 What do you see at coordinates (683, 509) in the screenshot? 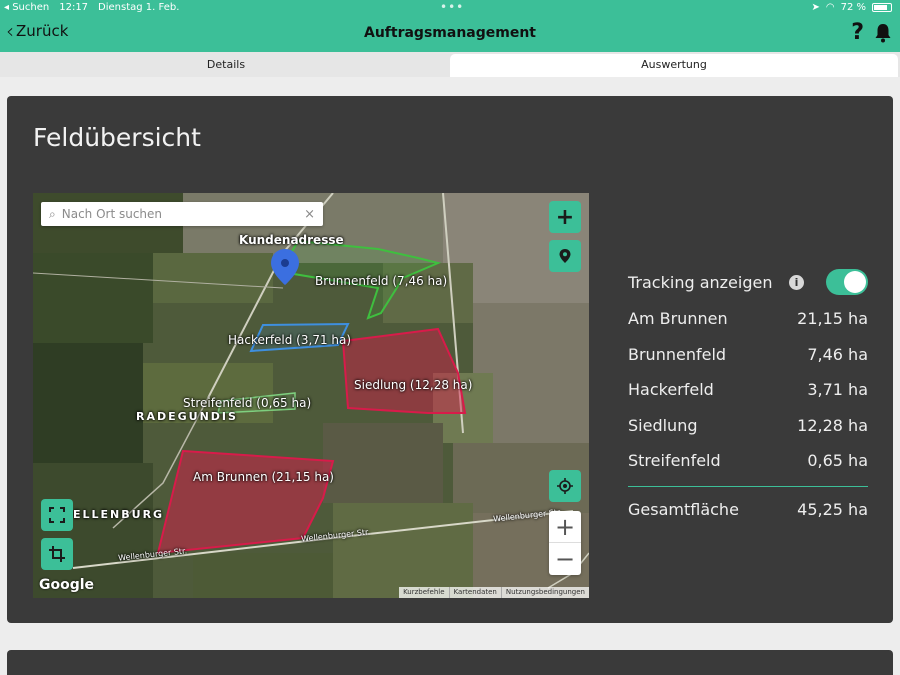
I see `total-label: Gesamtfläche` at bounding box center [683, 509].